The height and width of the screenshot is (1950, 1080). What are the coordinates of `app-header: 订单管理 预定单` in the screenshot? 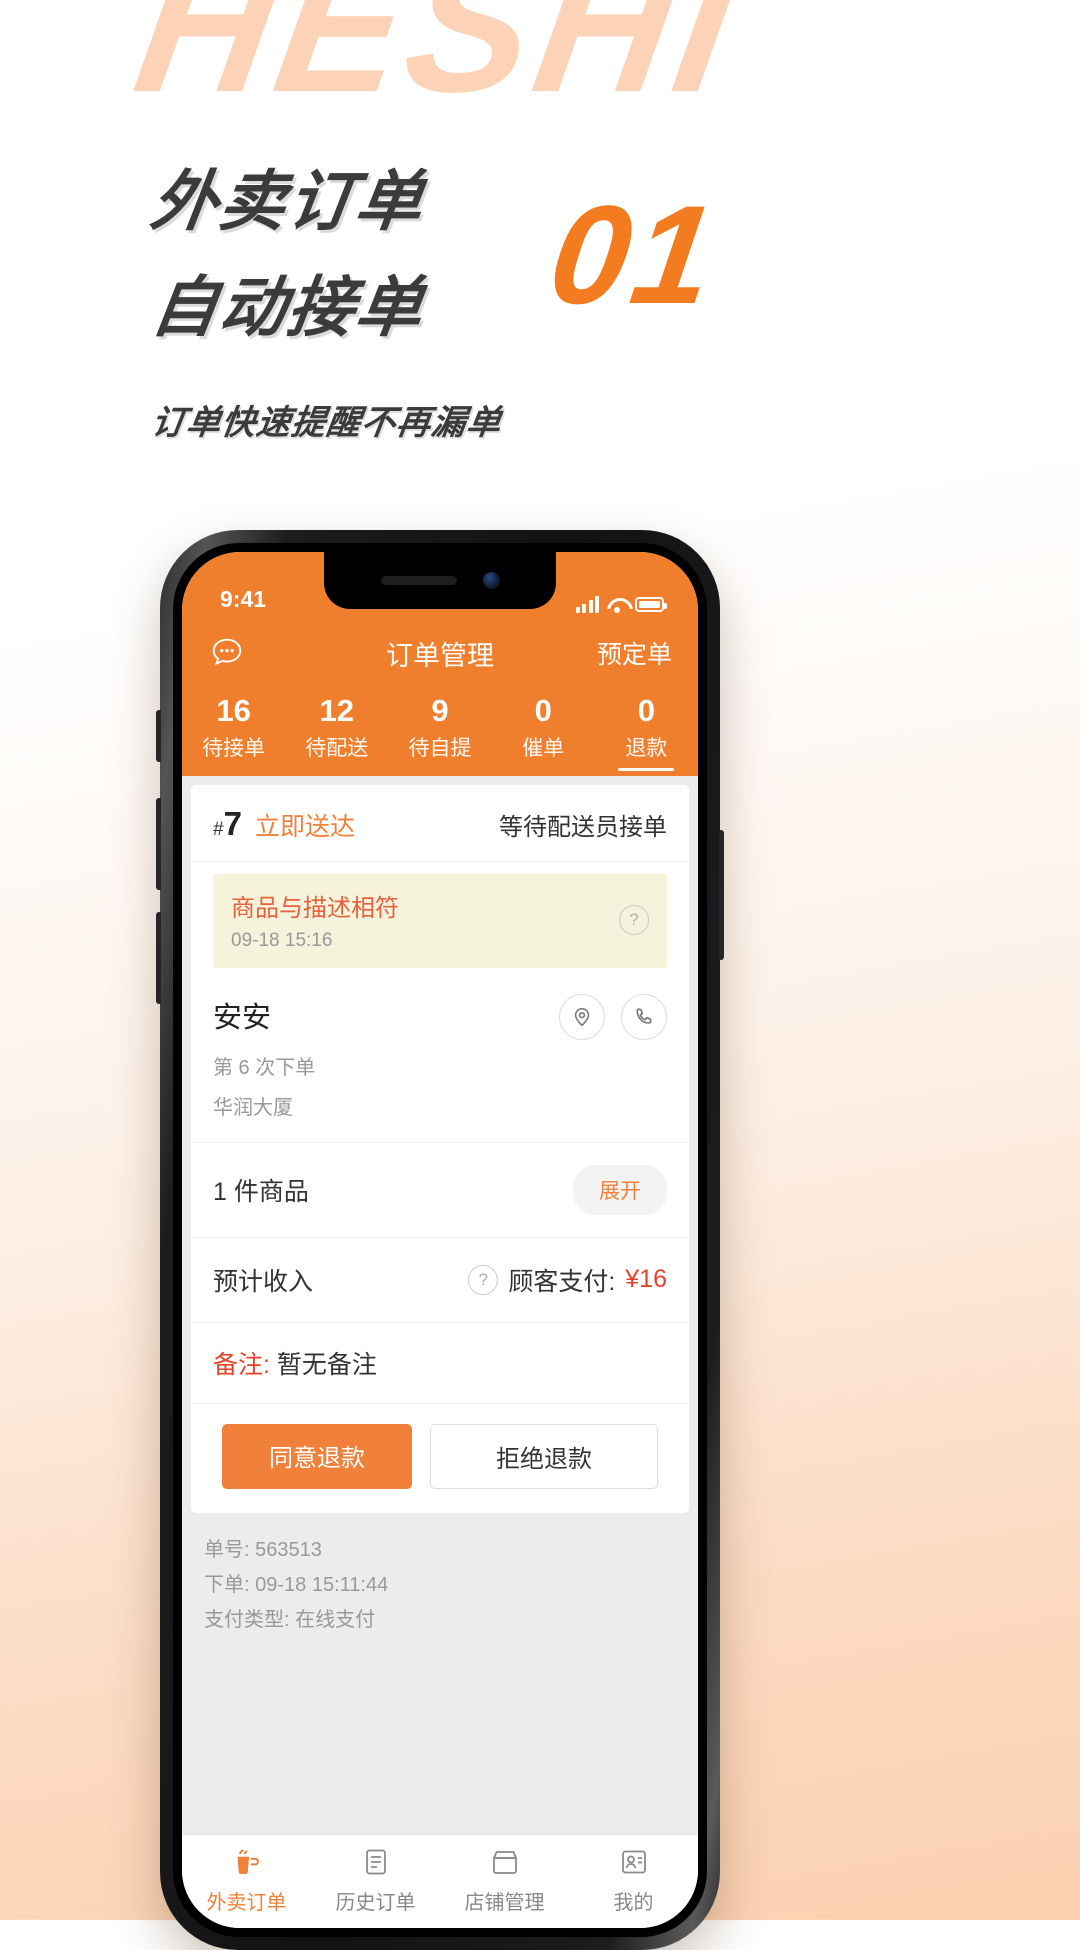 It's located at (440, 653).